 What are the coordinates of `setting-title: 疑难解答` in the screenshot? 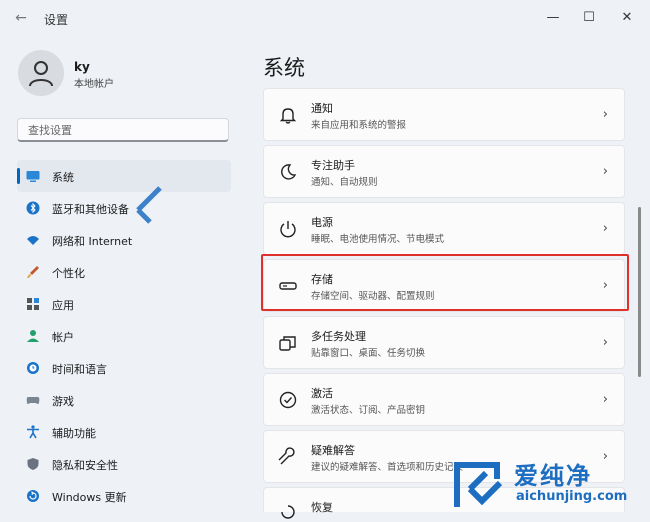 It's located at (333, 450).